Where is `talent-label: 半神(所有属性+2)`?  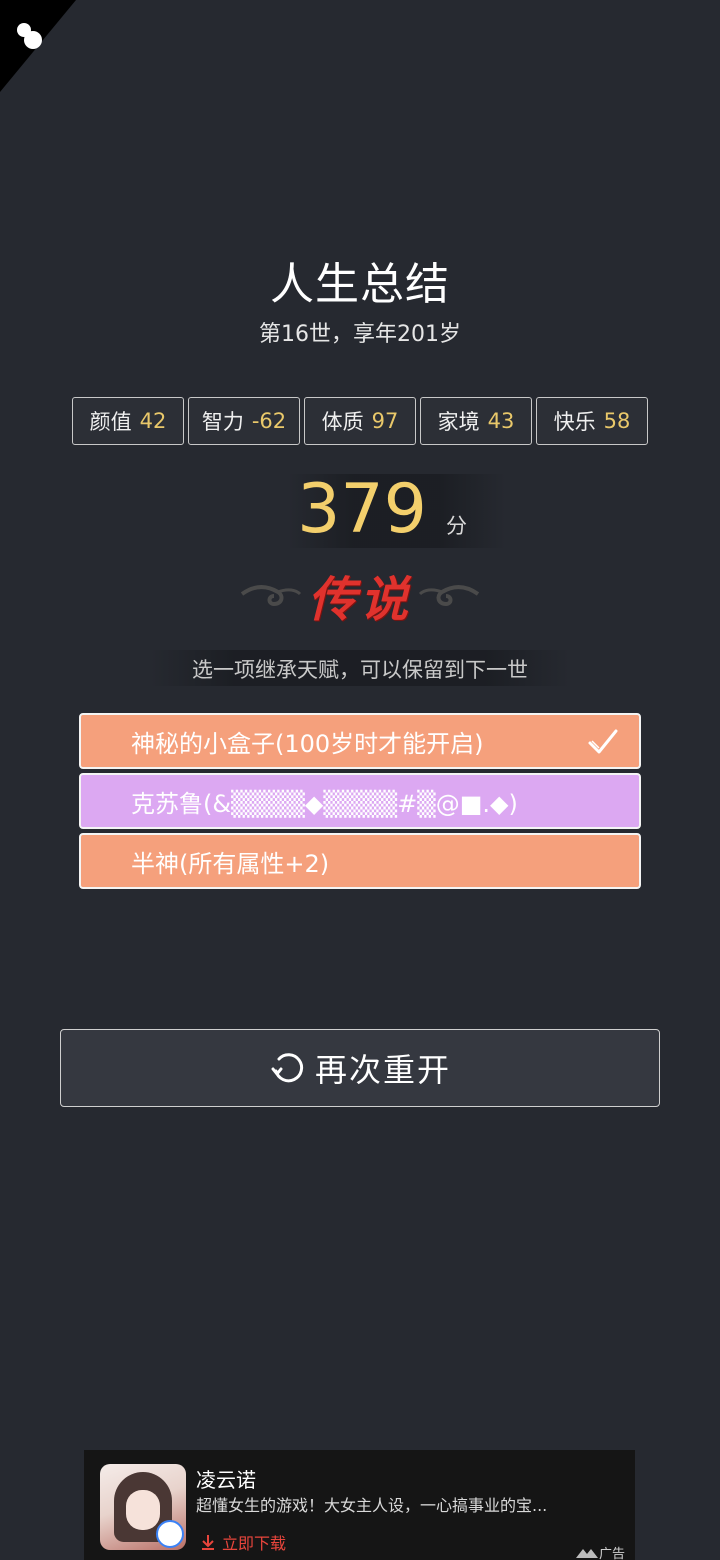 talent-label: 半神(所有属性+2) is located at coordinates (230, 863).